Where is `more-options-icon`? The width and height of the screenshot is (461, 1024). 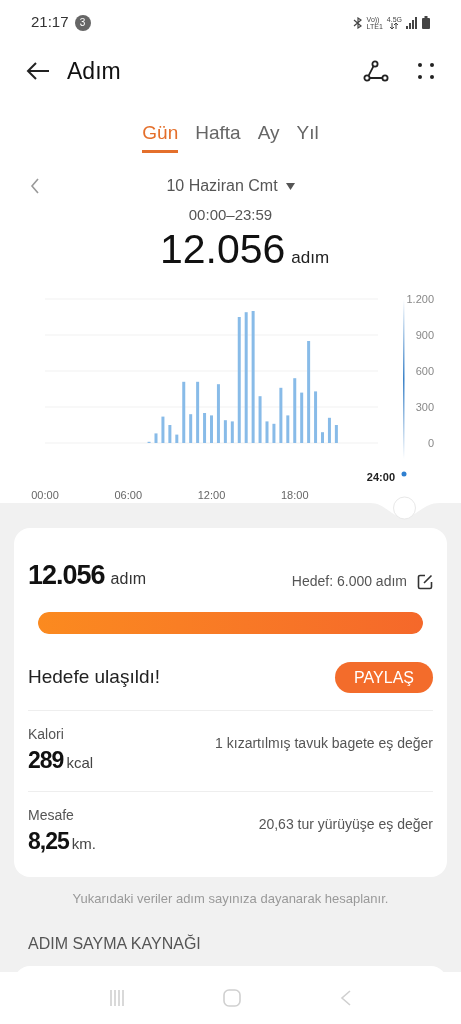 more-options-icon is located at coordinates (426, 71).